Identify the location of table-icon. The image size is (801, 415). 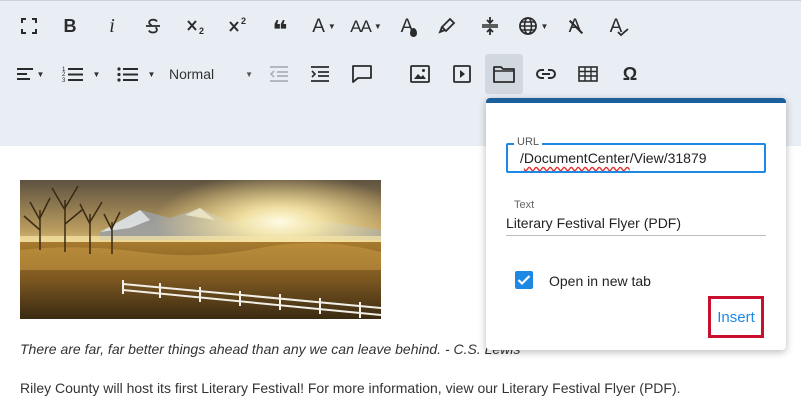
(588, 74).